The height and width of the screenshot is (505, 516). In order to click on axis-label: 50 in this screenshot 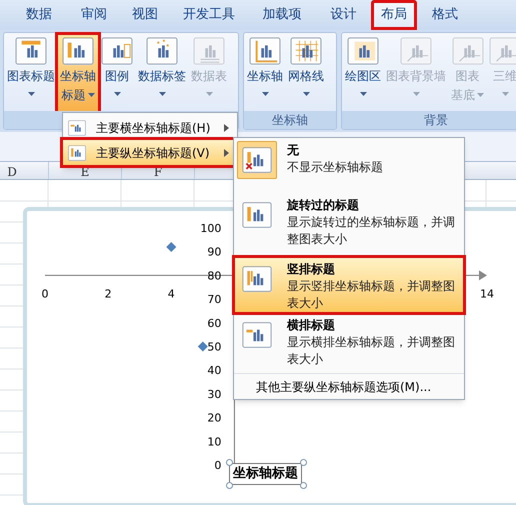, I will do `click(214, 347)`.